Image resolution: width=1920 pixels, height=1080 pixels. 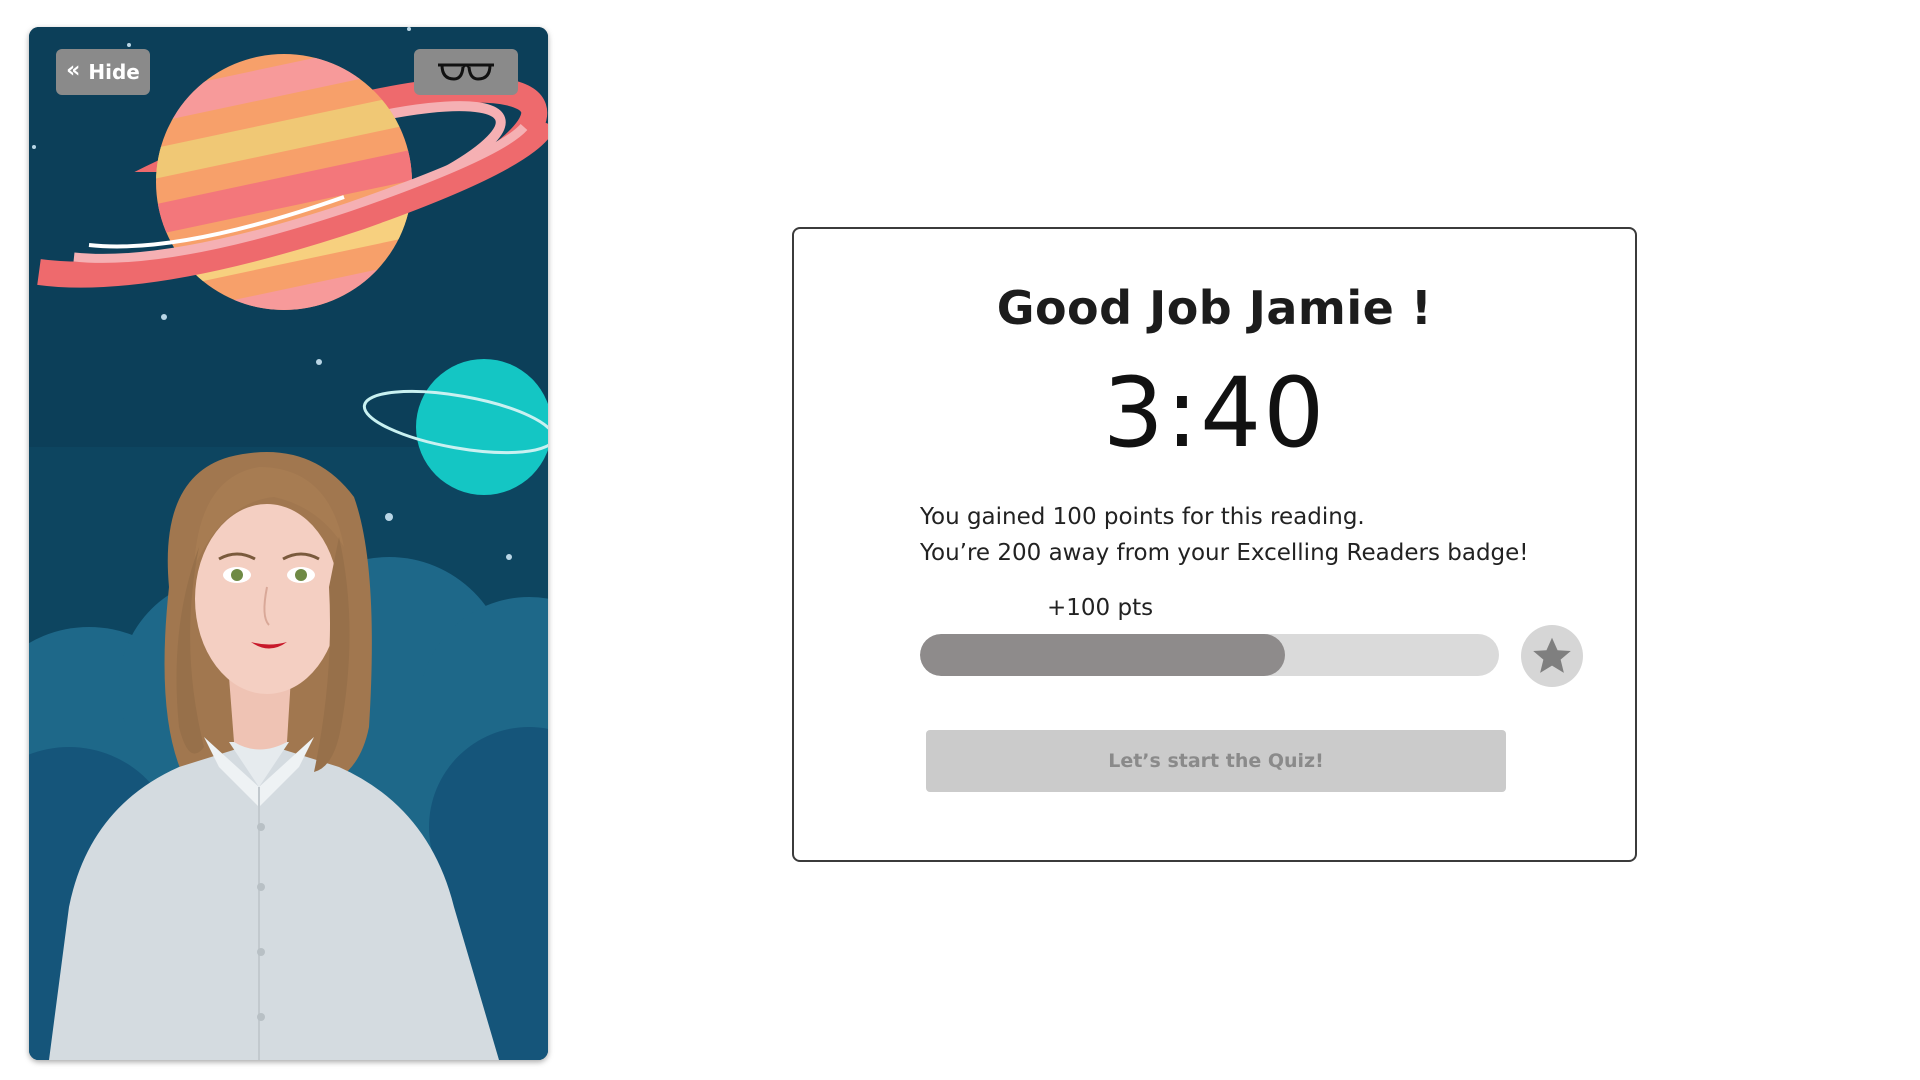 I want to click on glasses-button, so click(x=466, y=72).